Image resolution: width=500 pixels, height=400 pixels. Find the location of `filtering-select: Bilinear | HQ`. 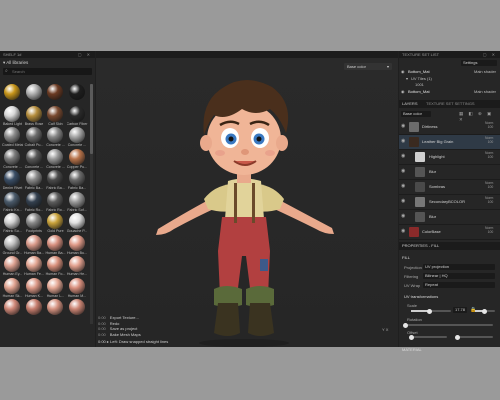

filtering-select: Bilinear | HQ is located at coordinates (459, 276).